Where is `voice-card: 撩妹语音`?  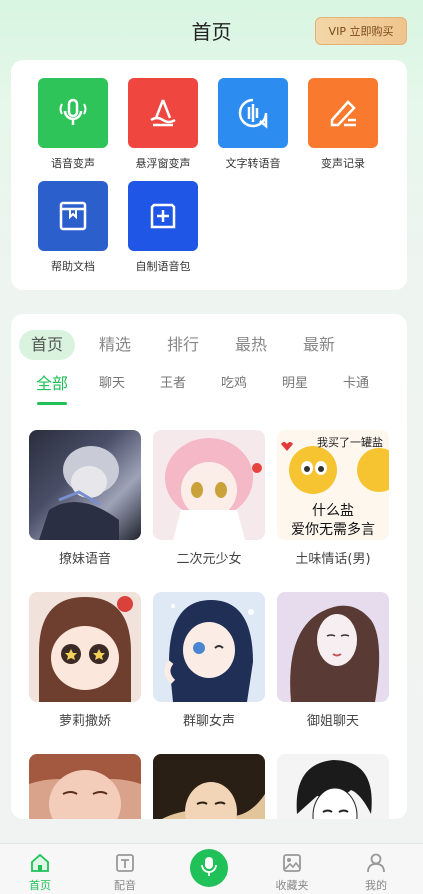 voice-card: 撩妹语音 is located at coordinates (85, 498).